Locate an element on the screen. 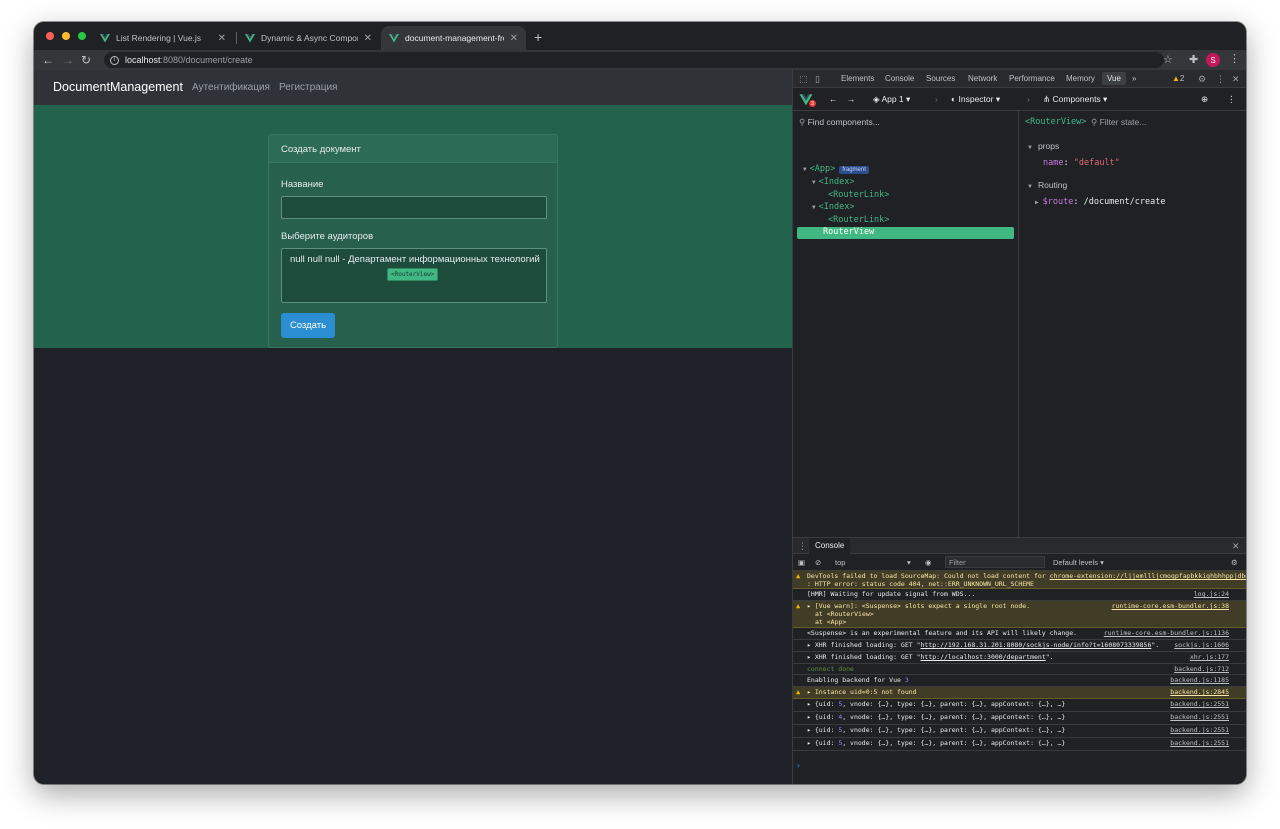 This screenshot has width=1280, height=829. inspect-element-icon: ⬚ is located at coordinates (803, 79).